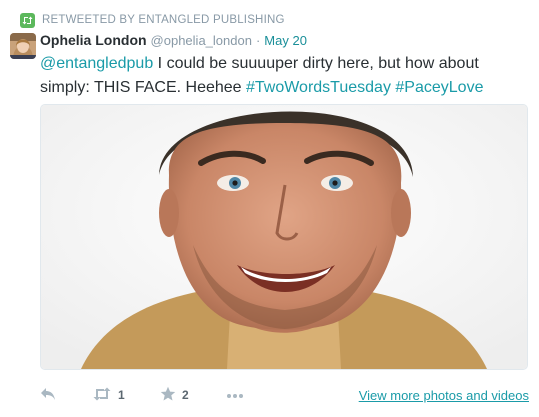  Describe the element at coordinates (163, 20) in the screenshot. I see `retweet-context-label: RETWEETED BY ENTANGLED PUBLISHING` at that location.